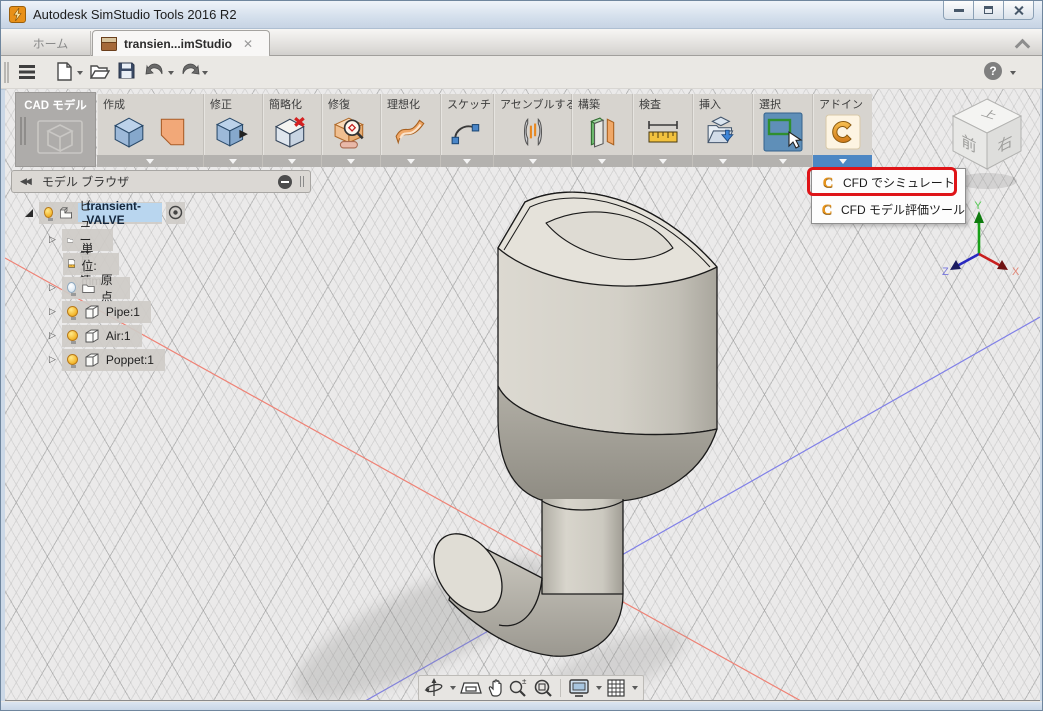 The height and width of the screenshot is (711, 1043). Describe the element at coordinates (105, 213) in the screenshot. I see `tree-item-root: transient-VALVE` at that location.